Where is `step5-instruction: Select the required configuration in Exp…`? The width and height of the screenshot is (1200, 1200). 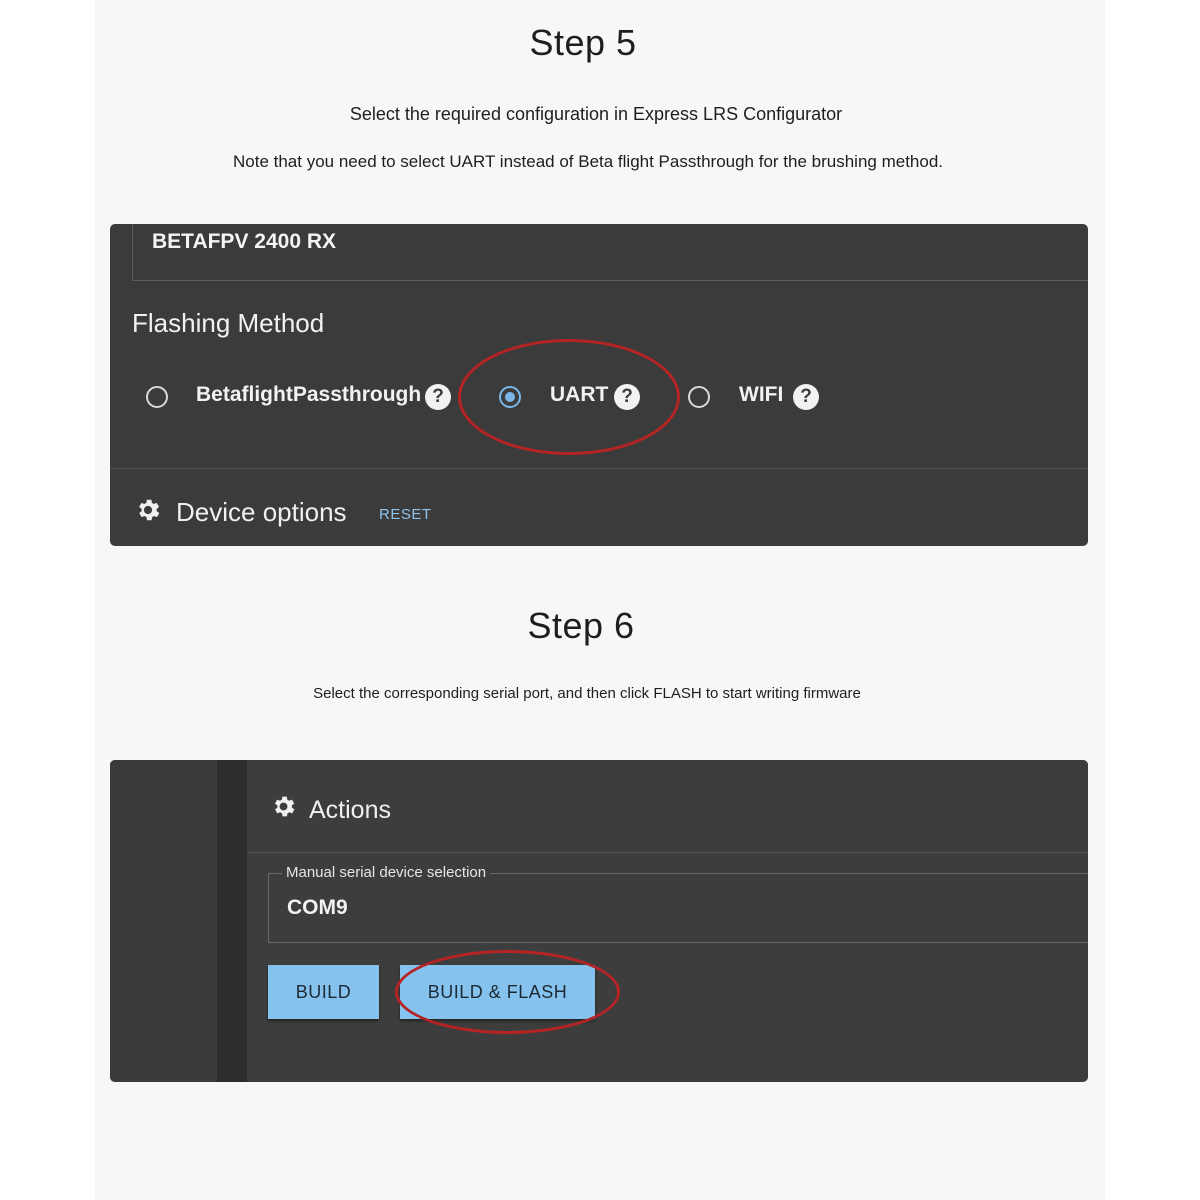 step5-instruction: Select the required configuration in Exp… is located at coordinates (596, 114).